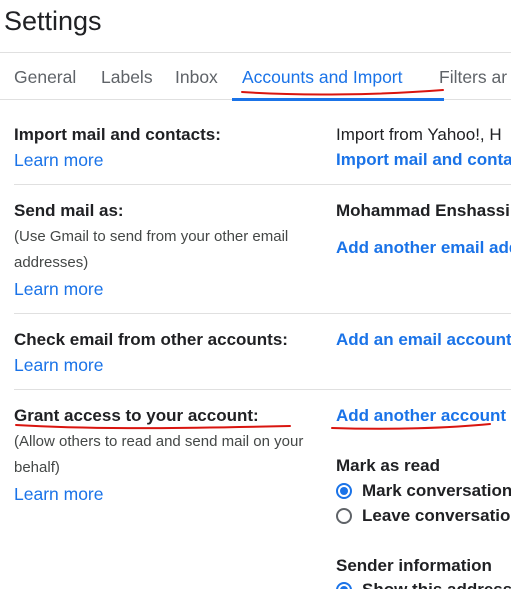 This screenshot has width=511, height=589. Describe the element at coordinates (344, 516) in the screenshot. I see `radio-unselected-icon` at that location.